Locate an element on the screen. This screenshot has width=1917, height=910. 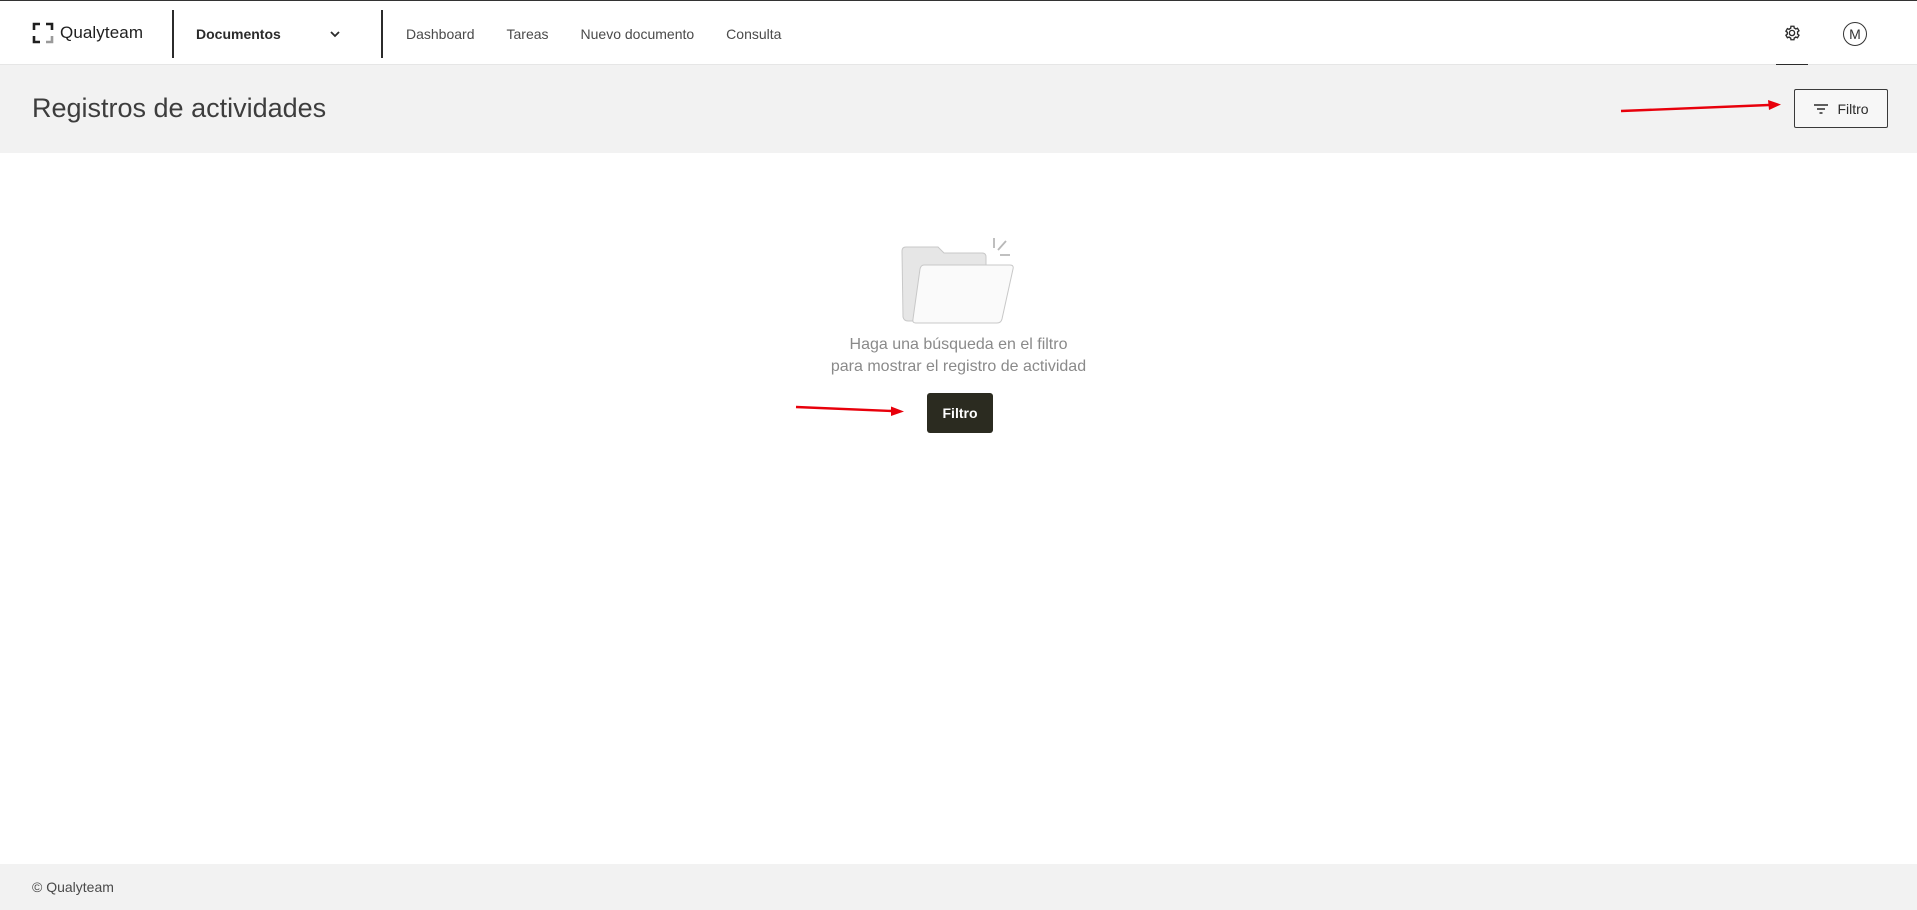
settings-button is located at coordinates (1792, 33).